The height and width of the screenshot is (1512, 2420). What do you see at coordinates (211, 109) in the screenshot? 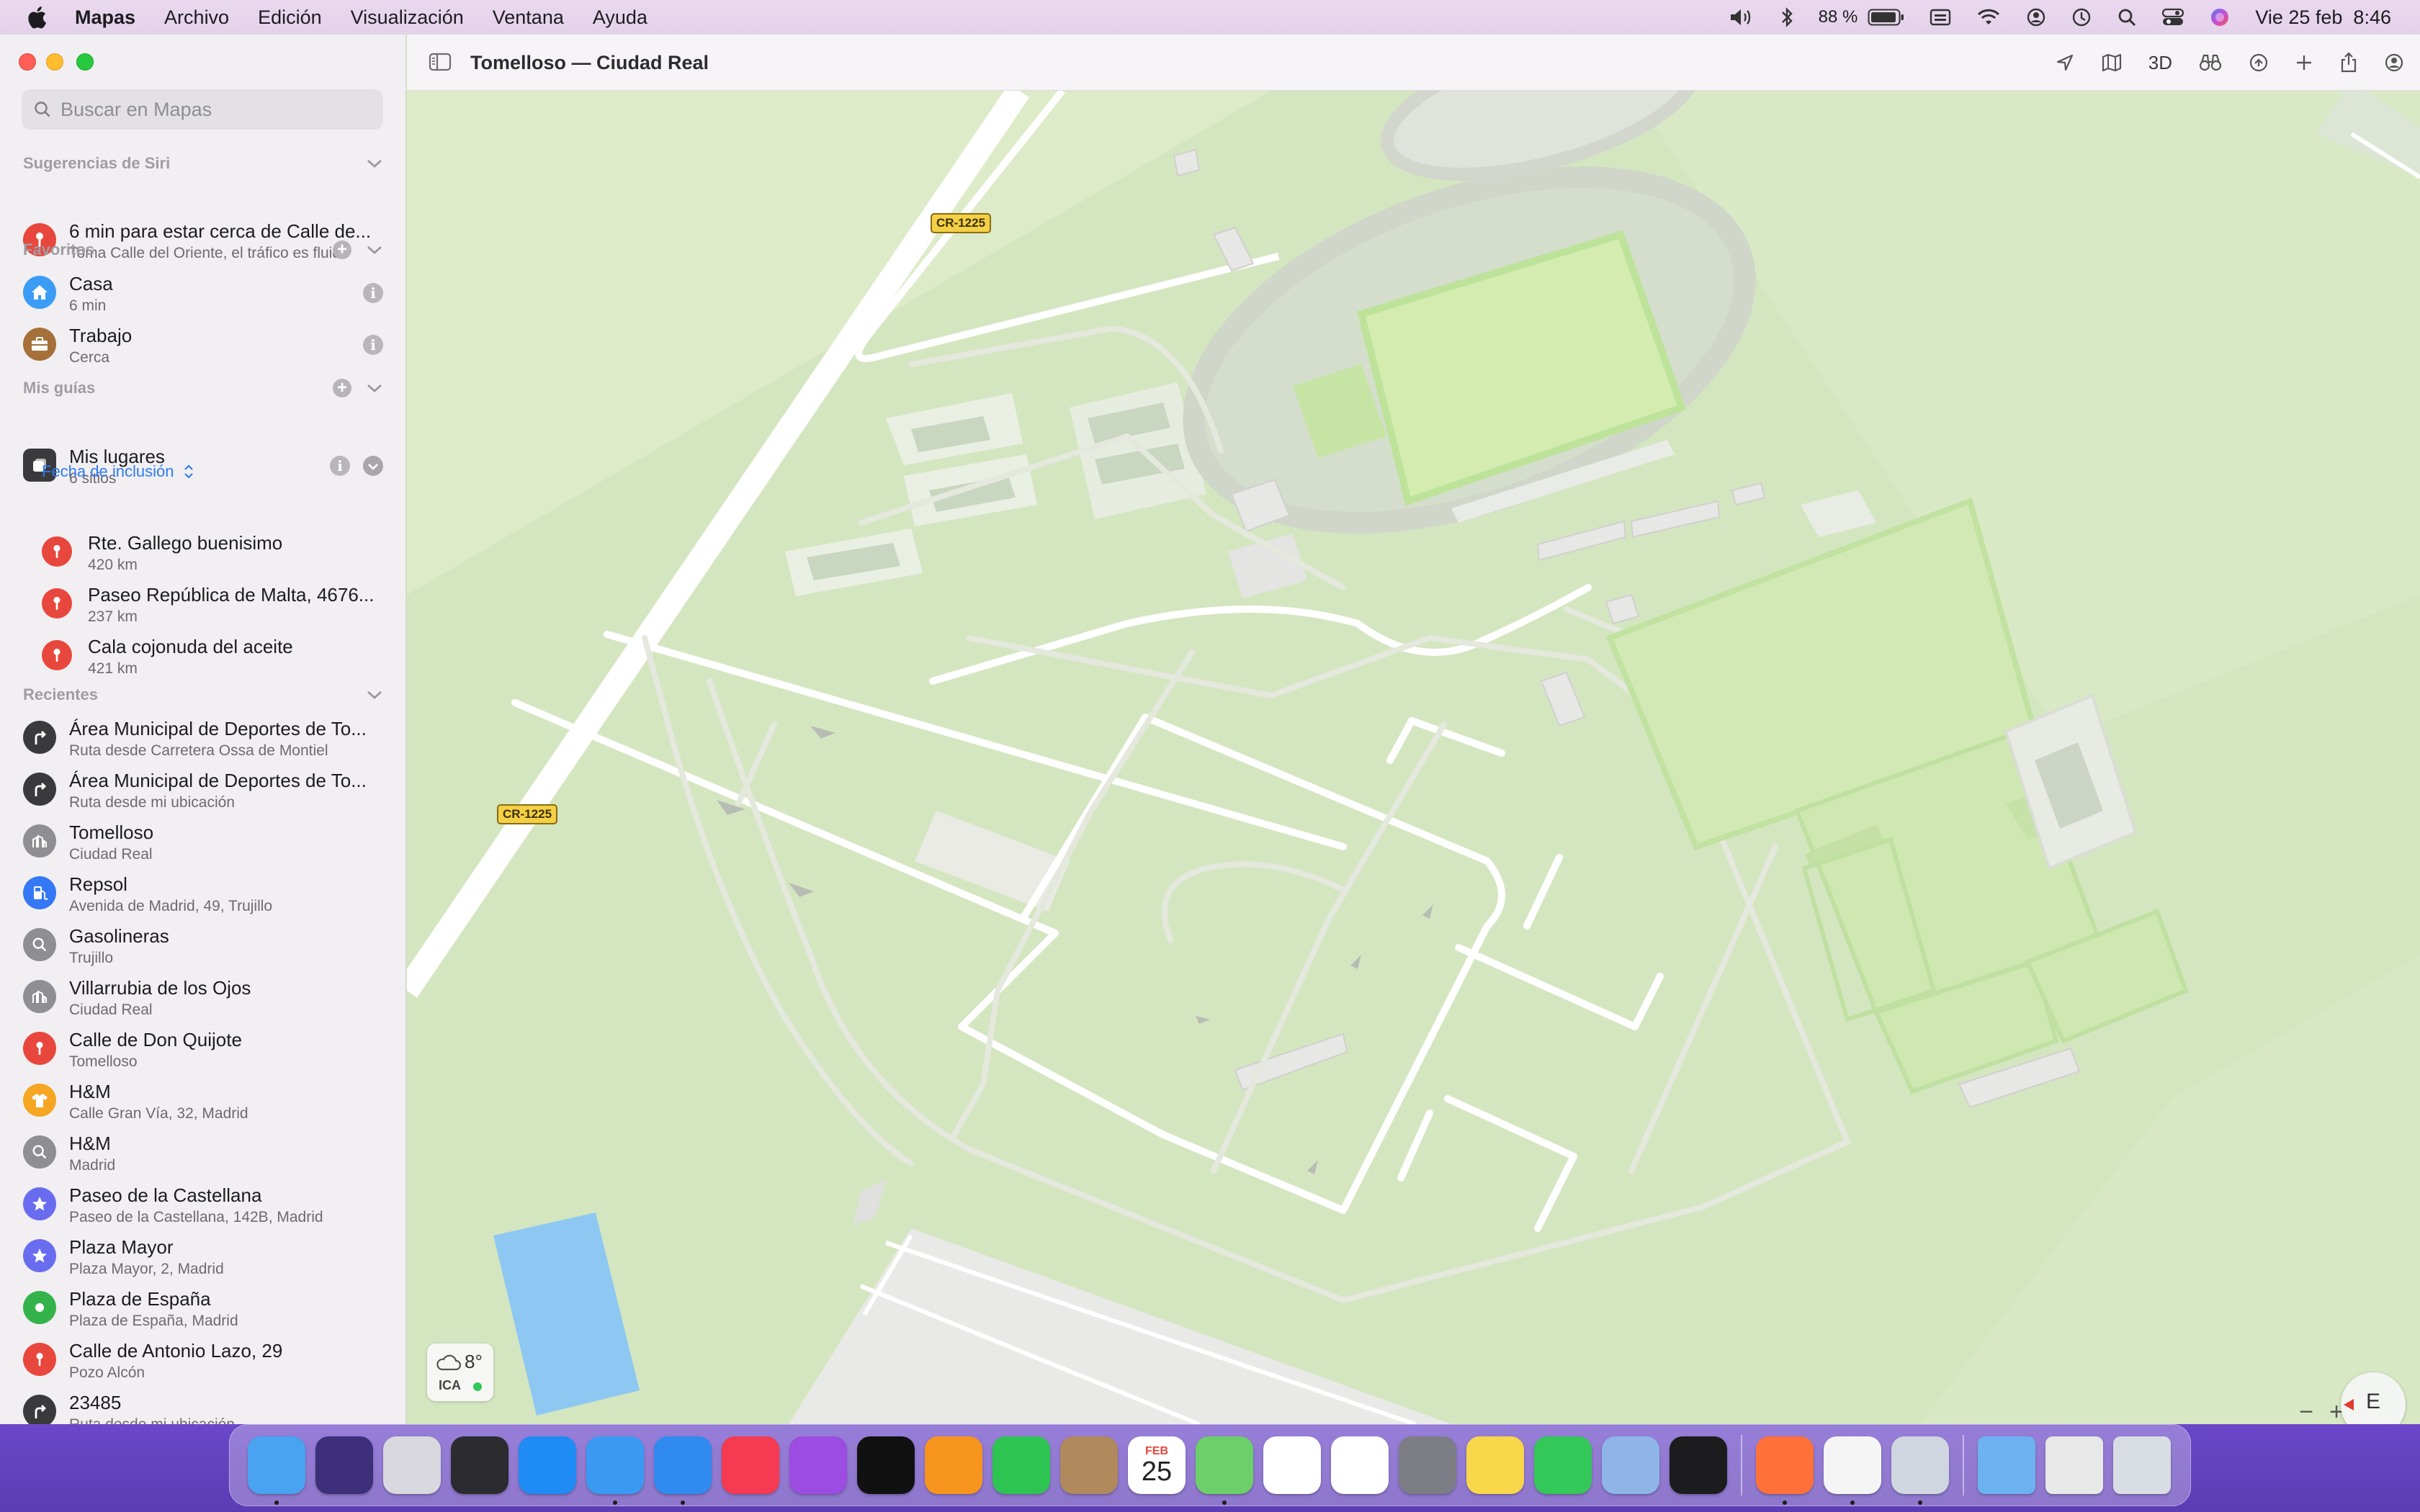
I see `search-input` at bounding box center [211, 109].